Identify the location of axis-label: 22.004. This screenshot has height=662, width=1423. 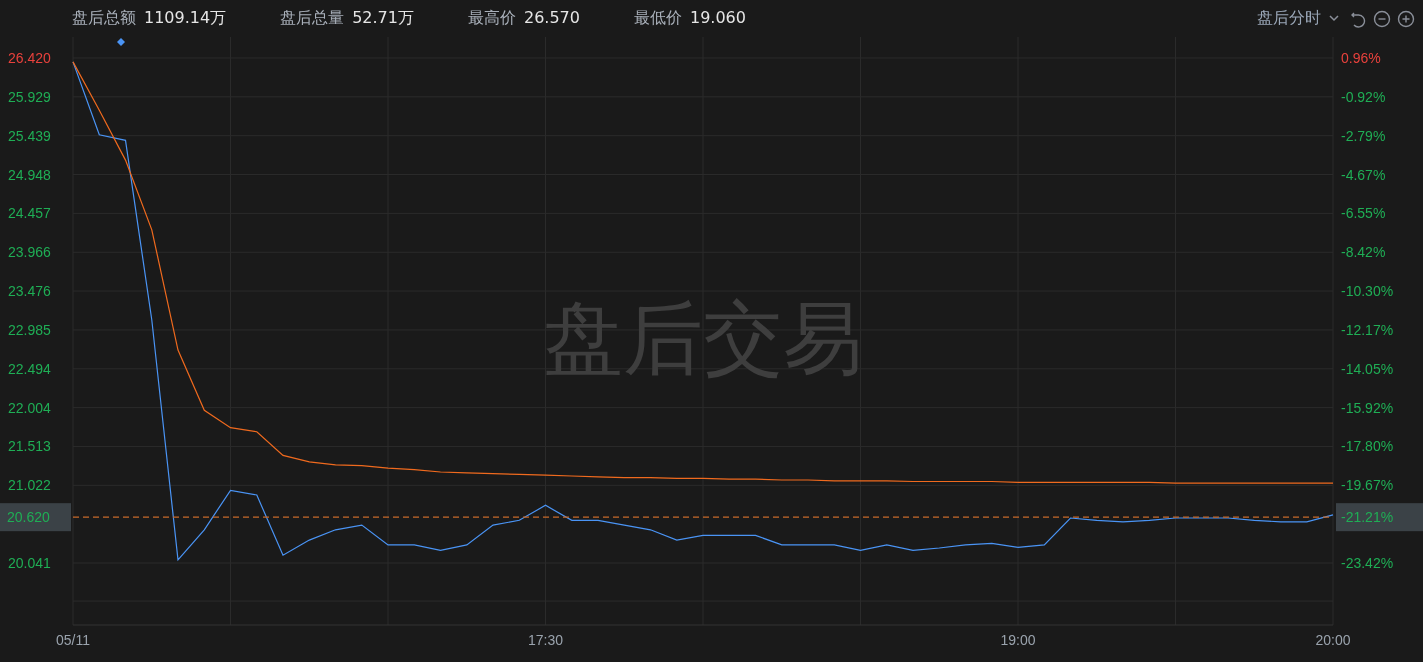
(29, 407).